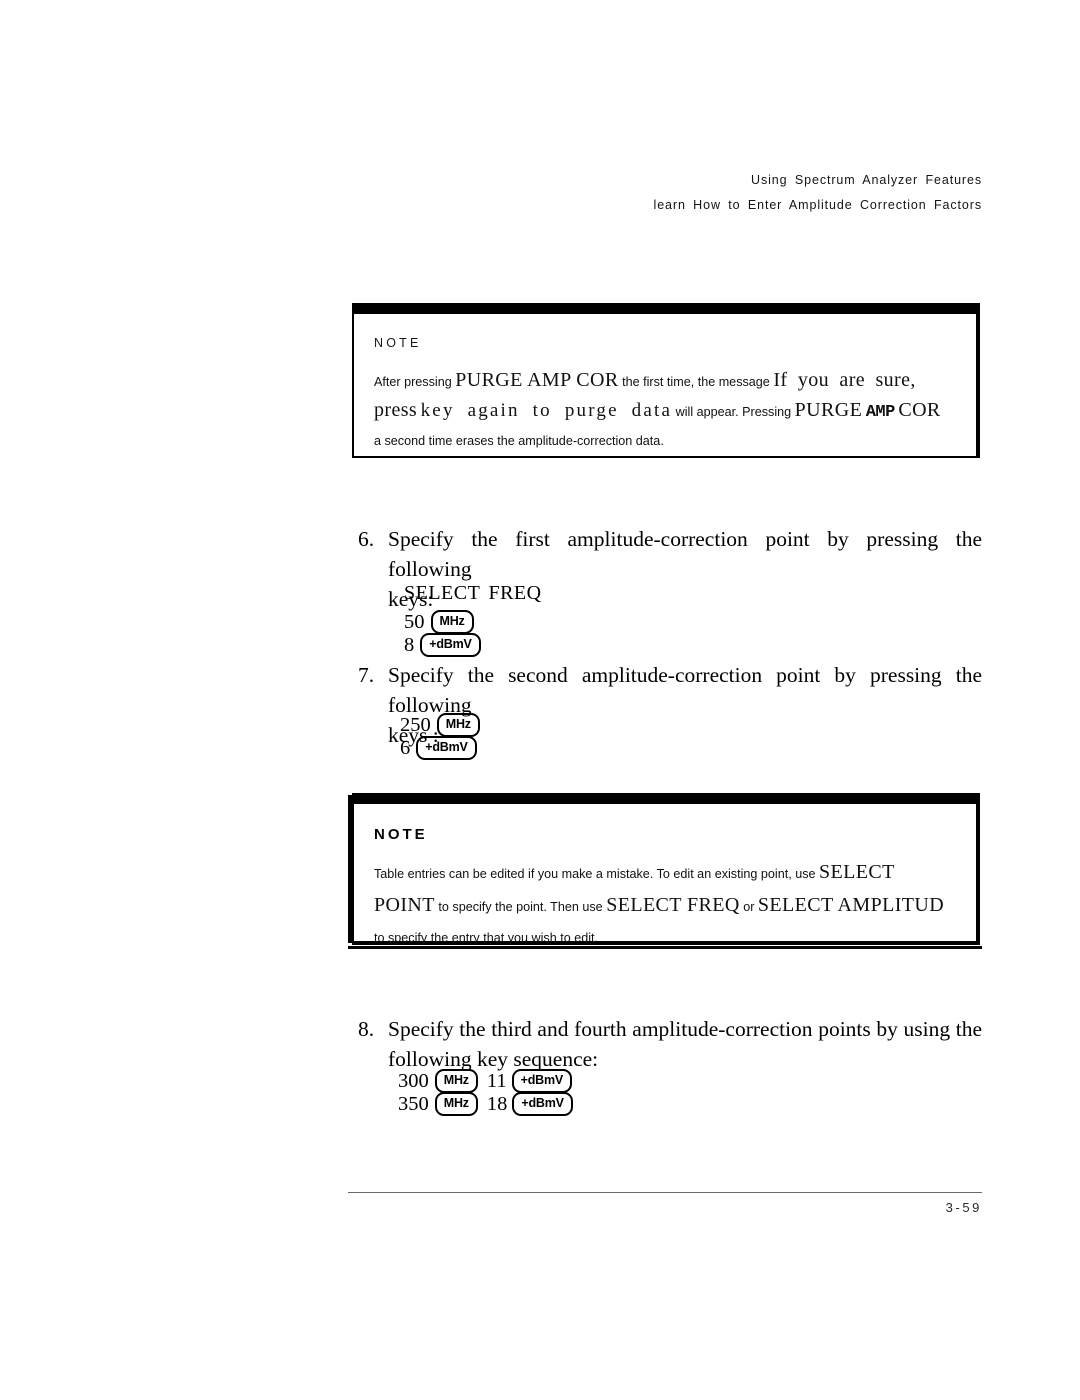  I want to click on step-8-number: 8., so click(366, 1029).